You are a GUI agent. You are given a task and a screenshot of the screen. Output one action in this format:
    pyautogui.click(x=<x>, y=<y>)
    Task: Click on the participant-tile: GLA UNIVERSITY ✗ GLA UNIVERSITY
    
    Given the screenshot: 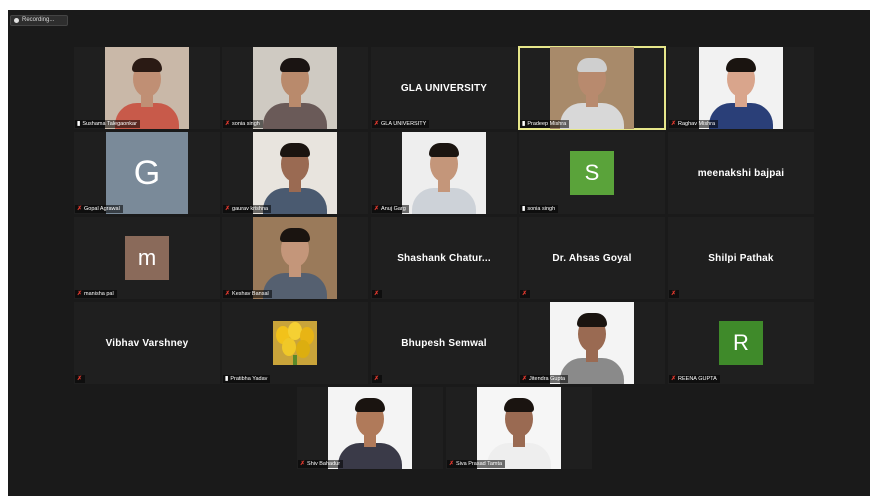 What is the action you would take?
    pyautogui.click(x=444, y=88)
    